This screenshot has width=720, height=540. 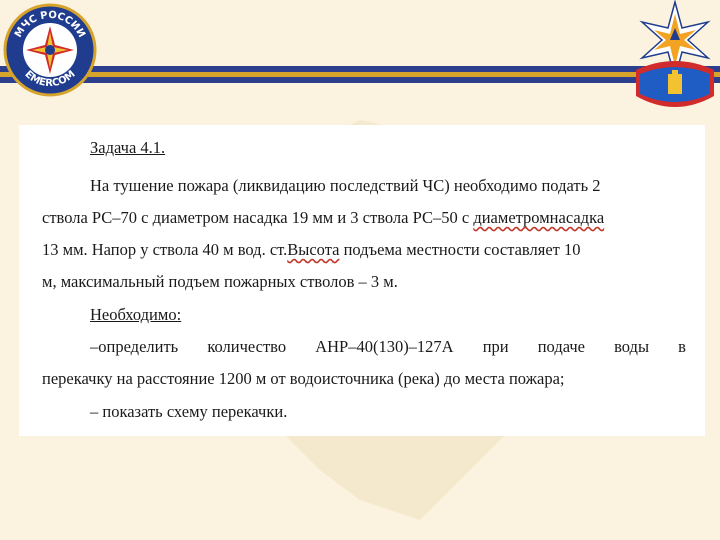 I want to click on item1-word: –определить, so click(x=134, y=346).